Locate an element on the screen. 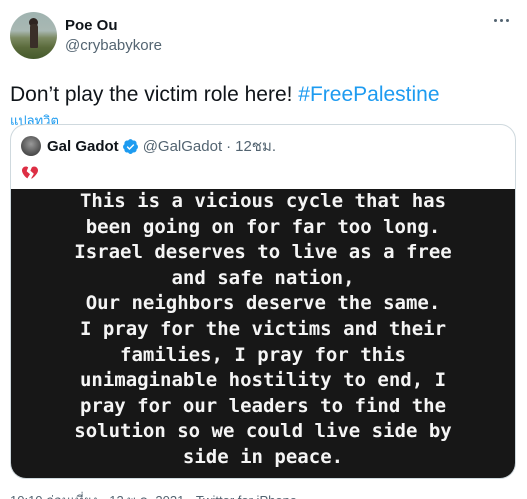  quoted-tweet-time: 12ชม. is located at coordinates (256, 146).